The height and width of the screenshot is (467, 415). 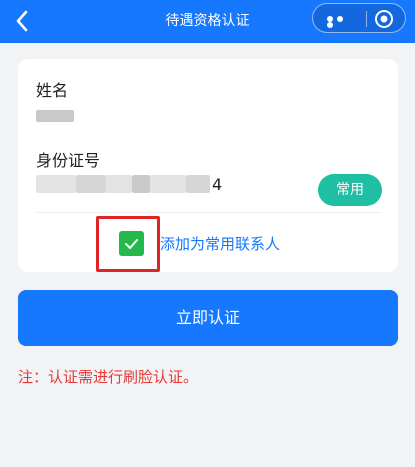 I want to click on frequent-contacts-button: 常用, so click(x=350, y=190).